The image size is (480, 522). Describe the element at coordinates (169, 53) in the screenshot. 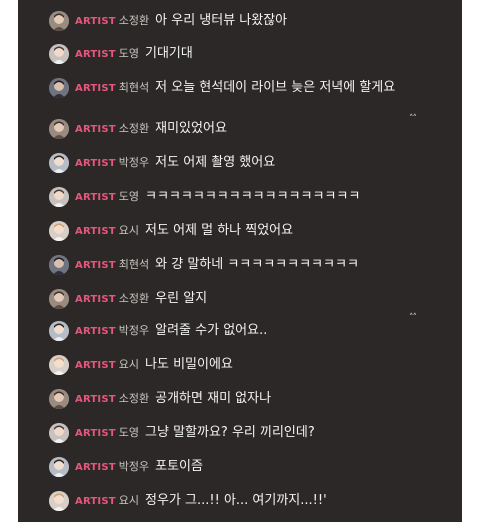

I see `message-text: 기대기대` at that location.